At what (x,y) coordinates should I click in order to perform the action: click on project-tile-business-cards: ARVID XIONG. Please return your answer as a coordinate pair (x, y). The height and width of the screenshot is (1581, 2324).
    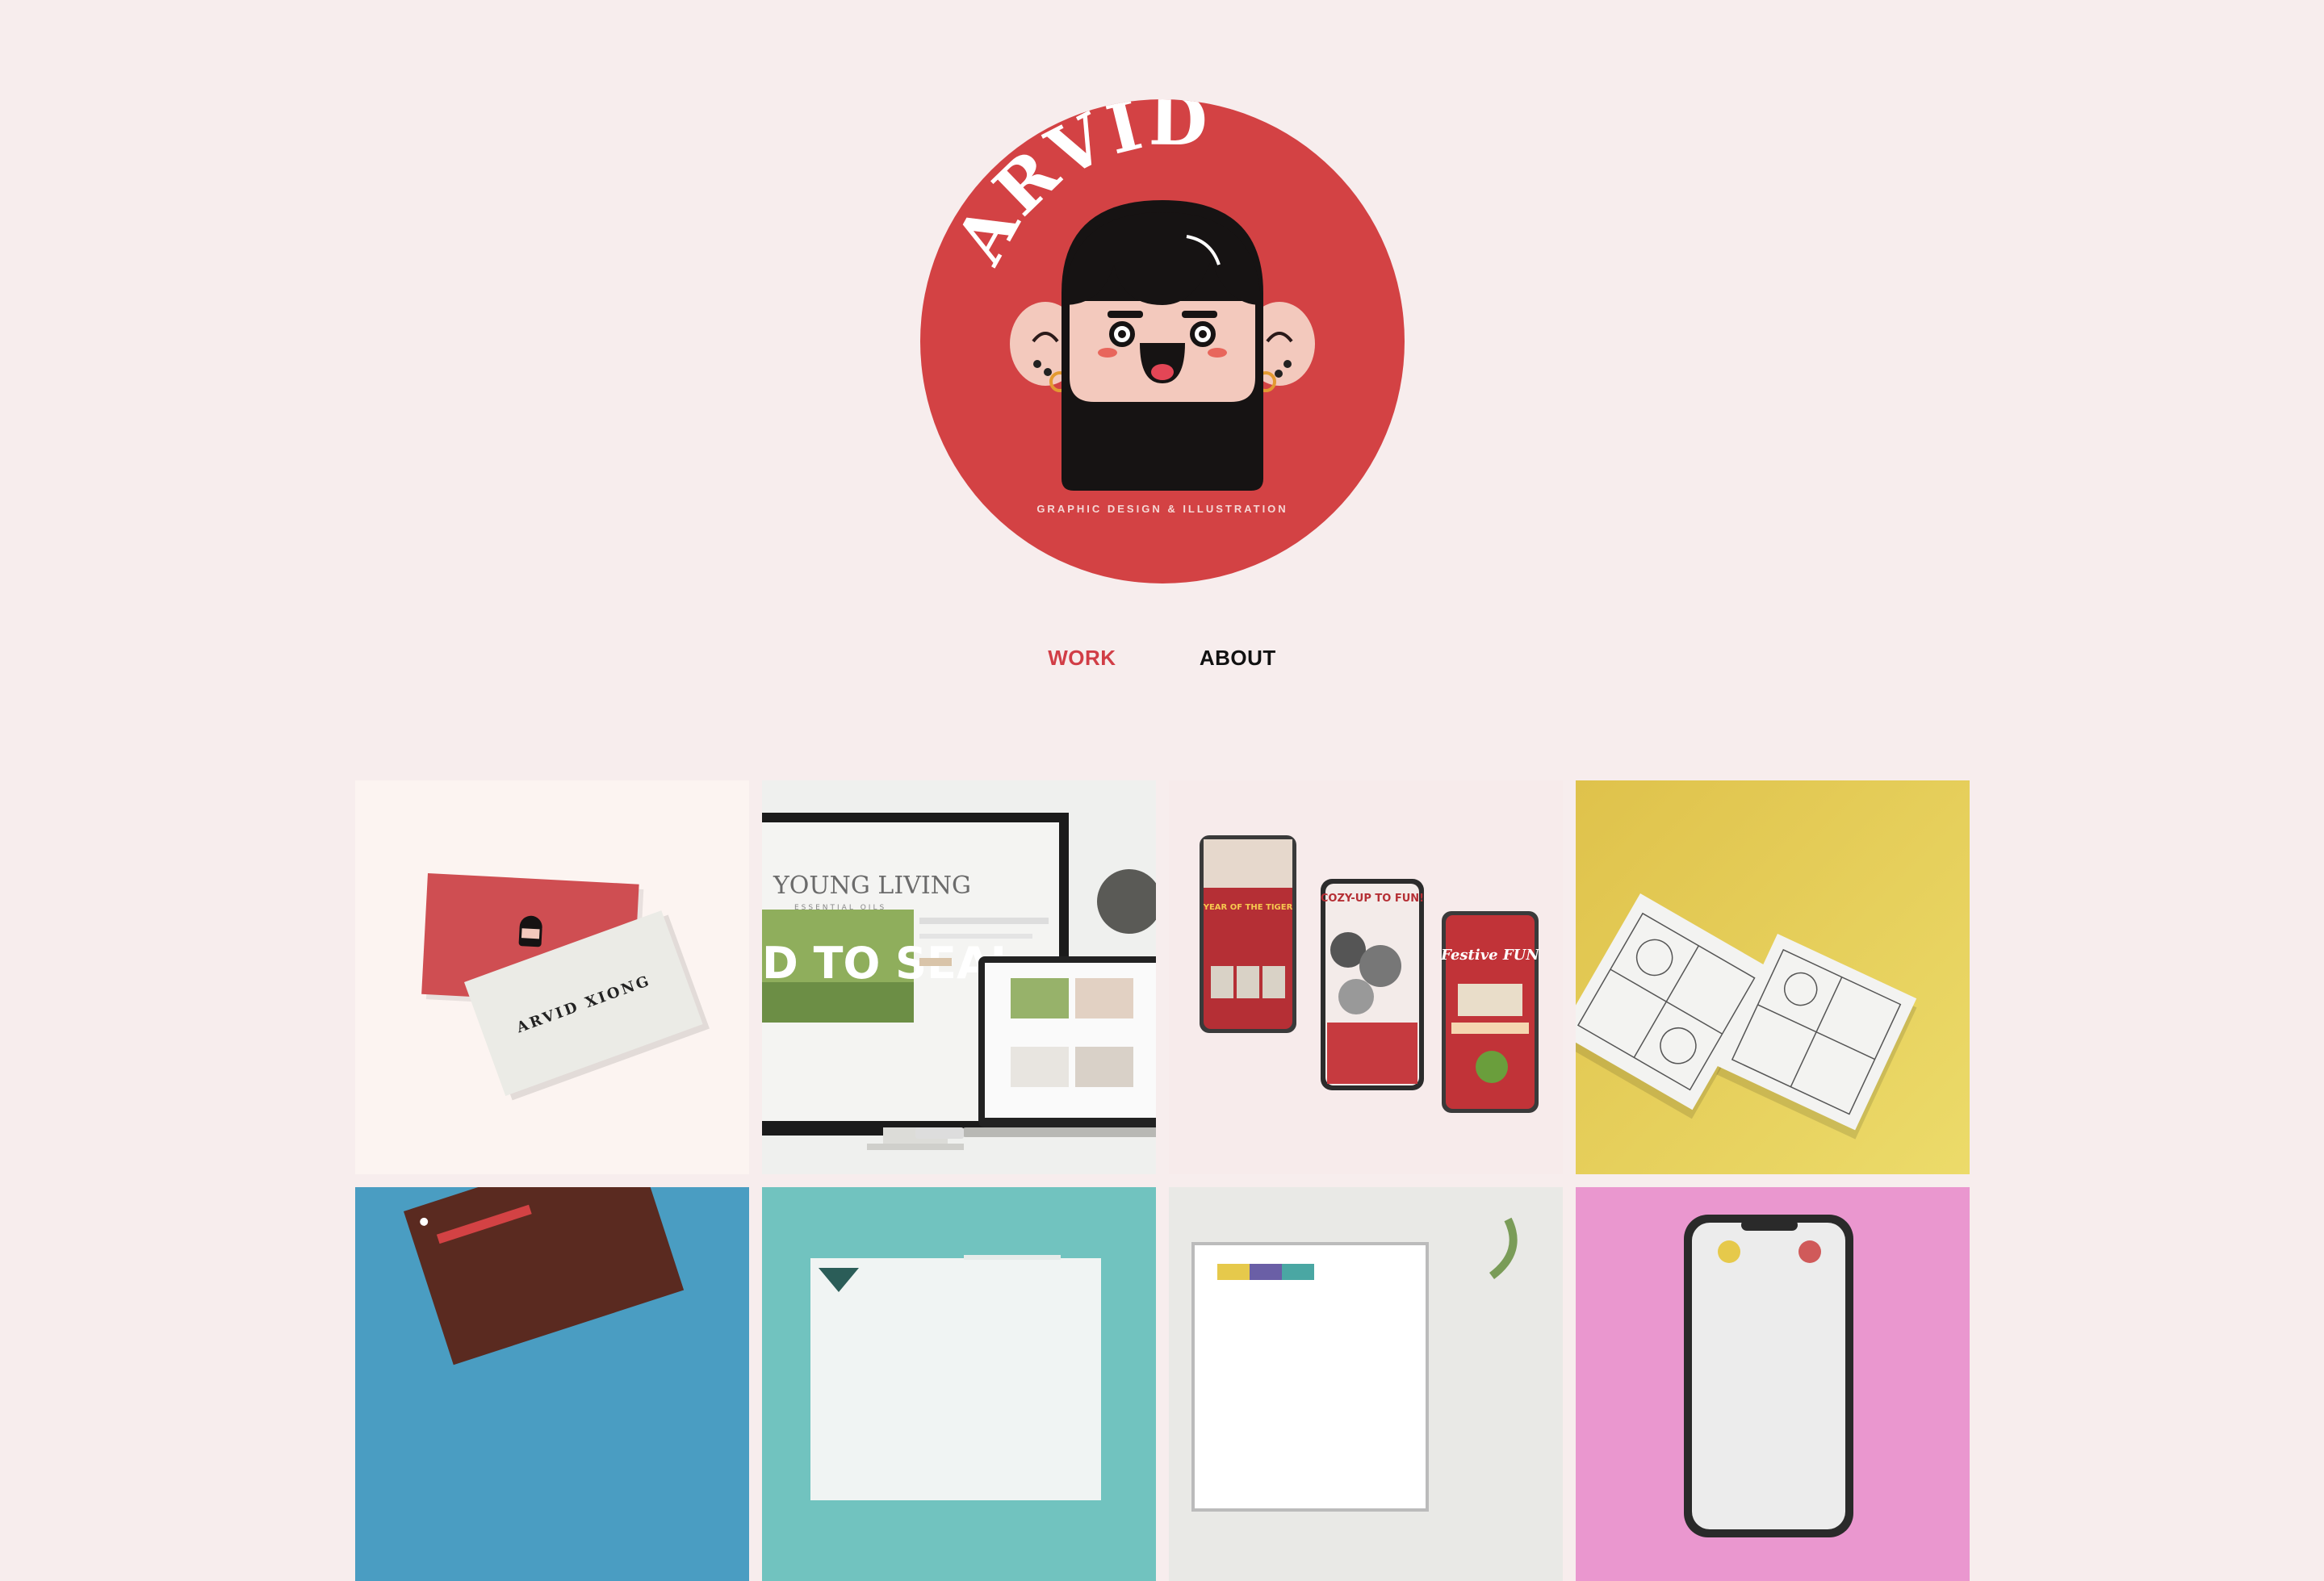
    Looking at the image, I should click on (552, 977).